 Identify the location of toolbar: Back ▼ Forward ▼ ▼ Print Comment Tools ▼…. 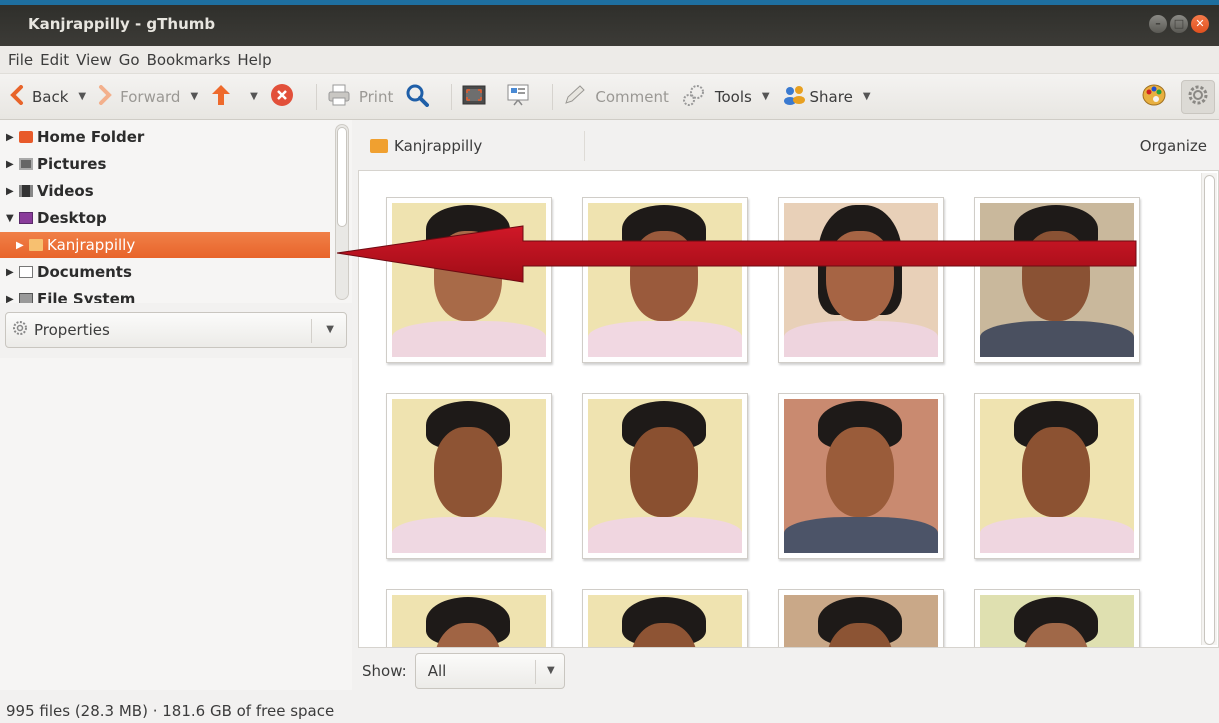
(609, 97).